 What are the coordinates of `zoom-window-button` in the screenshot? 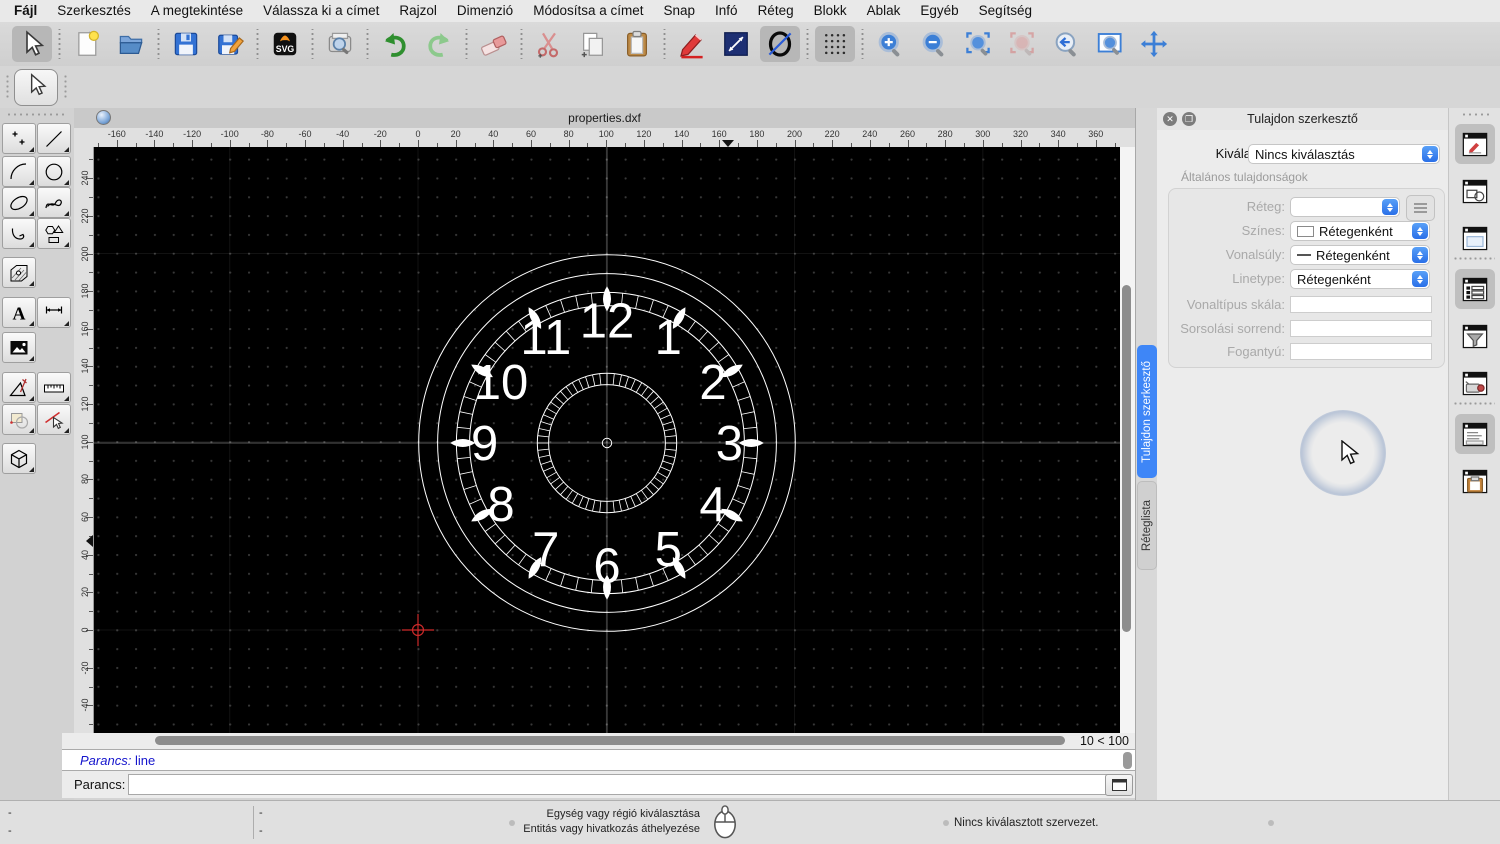 It's located at (1110, 44).